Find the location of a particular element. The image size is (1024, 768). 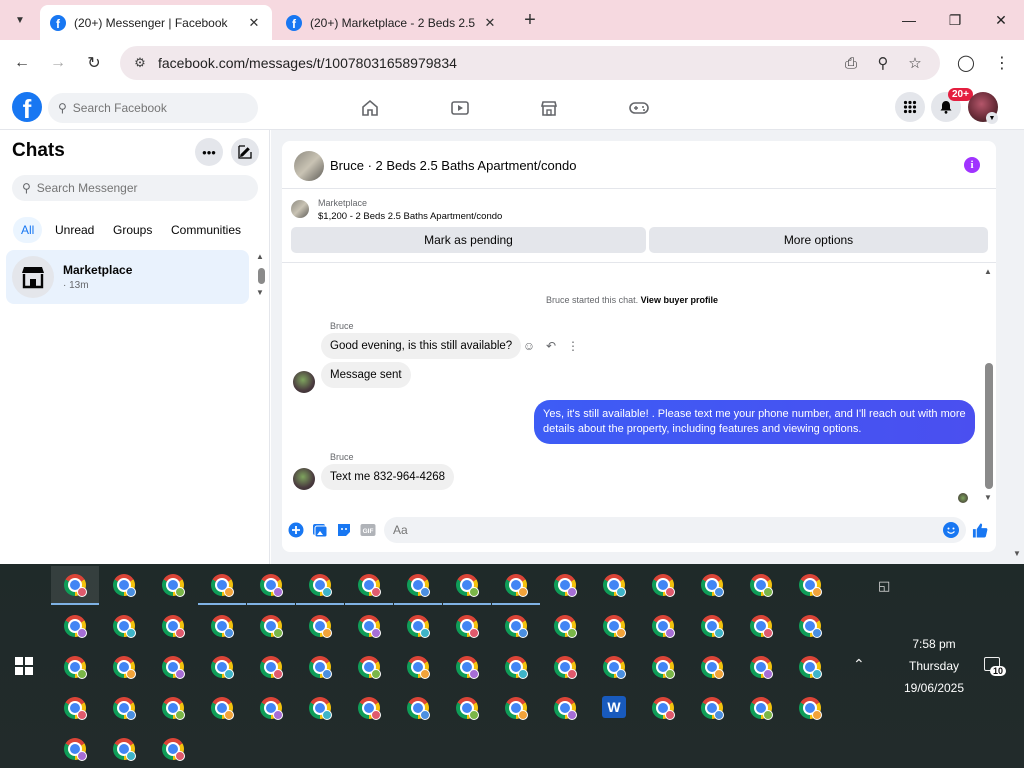

marketplace-icon is located at coordinates (549, 108).